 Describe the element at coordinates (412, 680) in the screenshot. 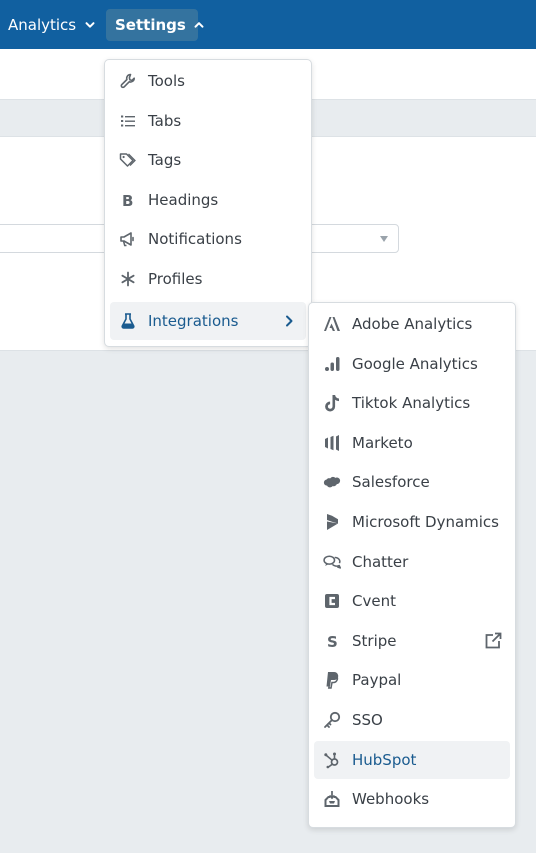

I see `menu-item-paypal: Paypal` at that location.